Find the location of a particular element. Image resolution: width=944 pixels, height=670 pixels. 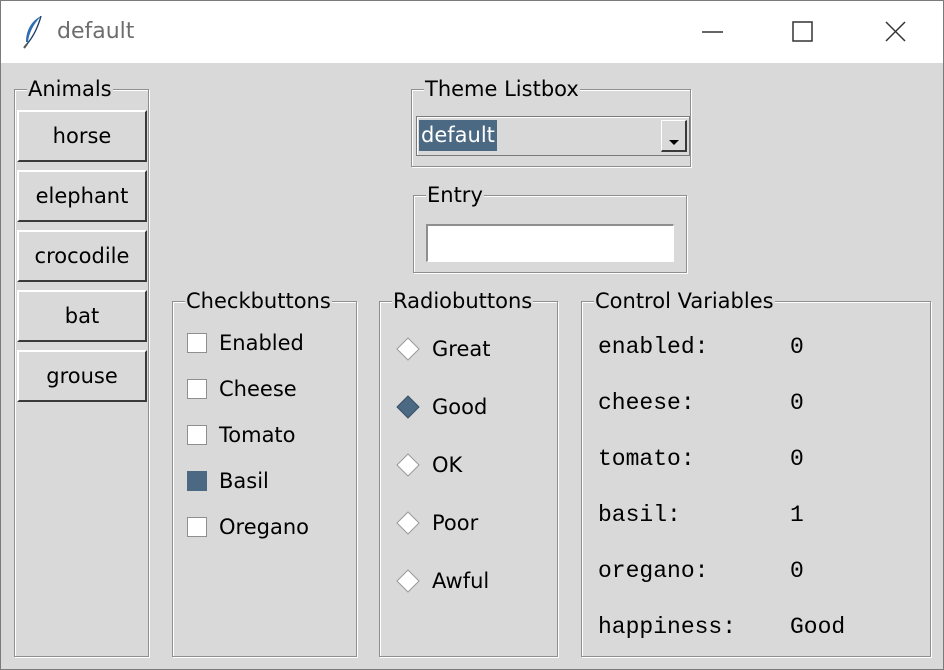

animal-button-crocodile: crocodile is located at coordinates (82, 256).